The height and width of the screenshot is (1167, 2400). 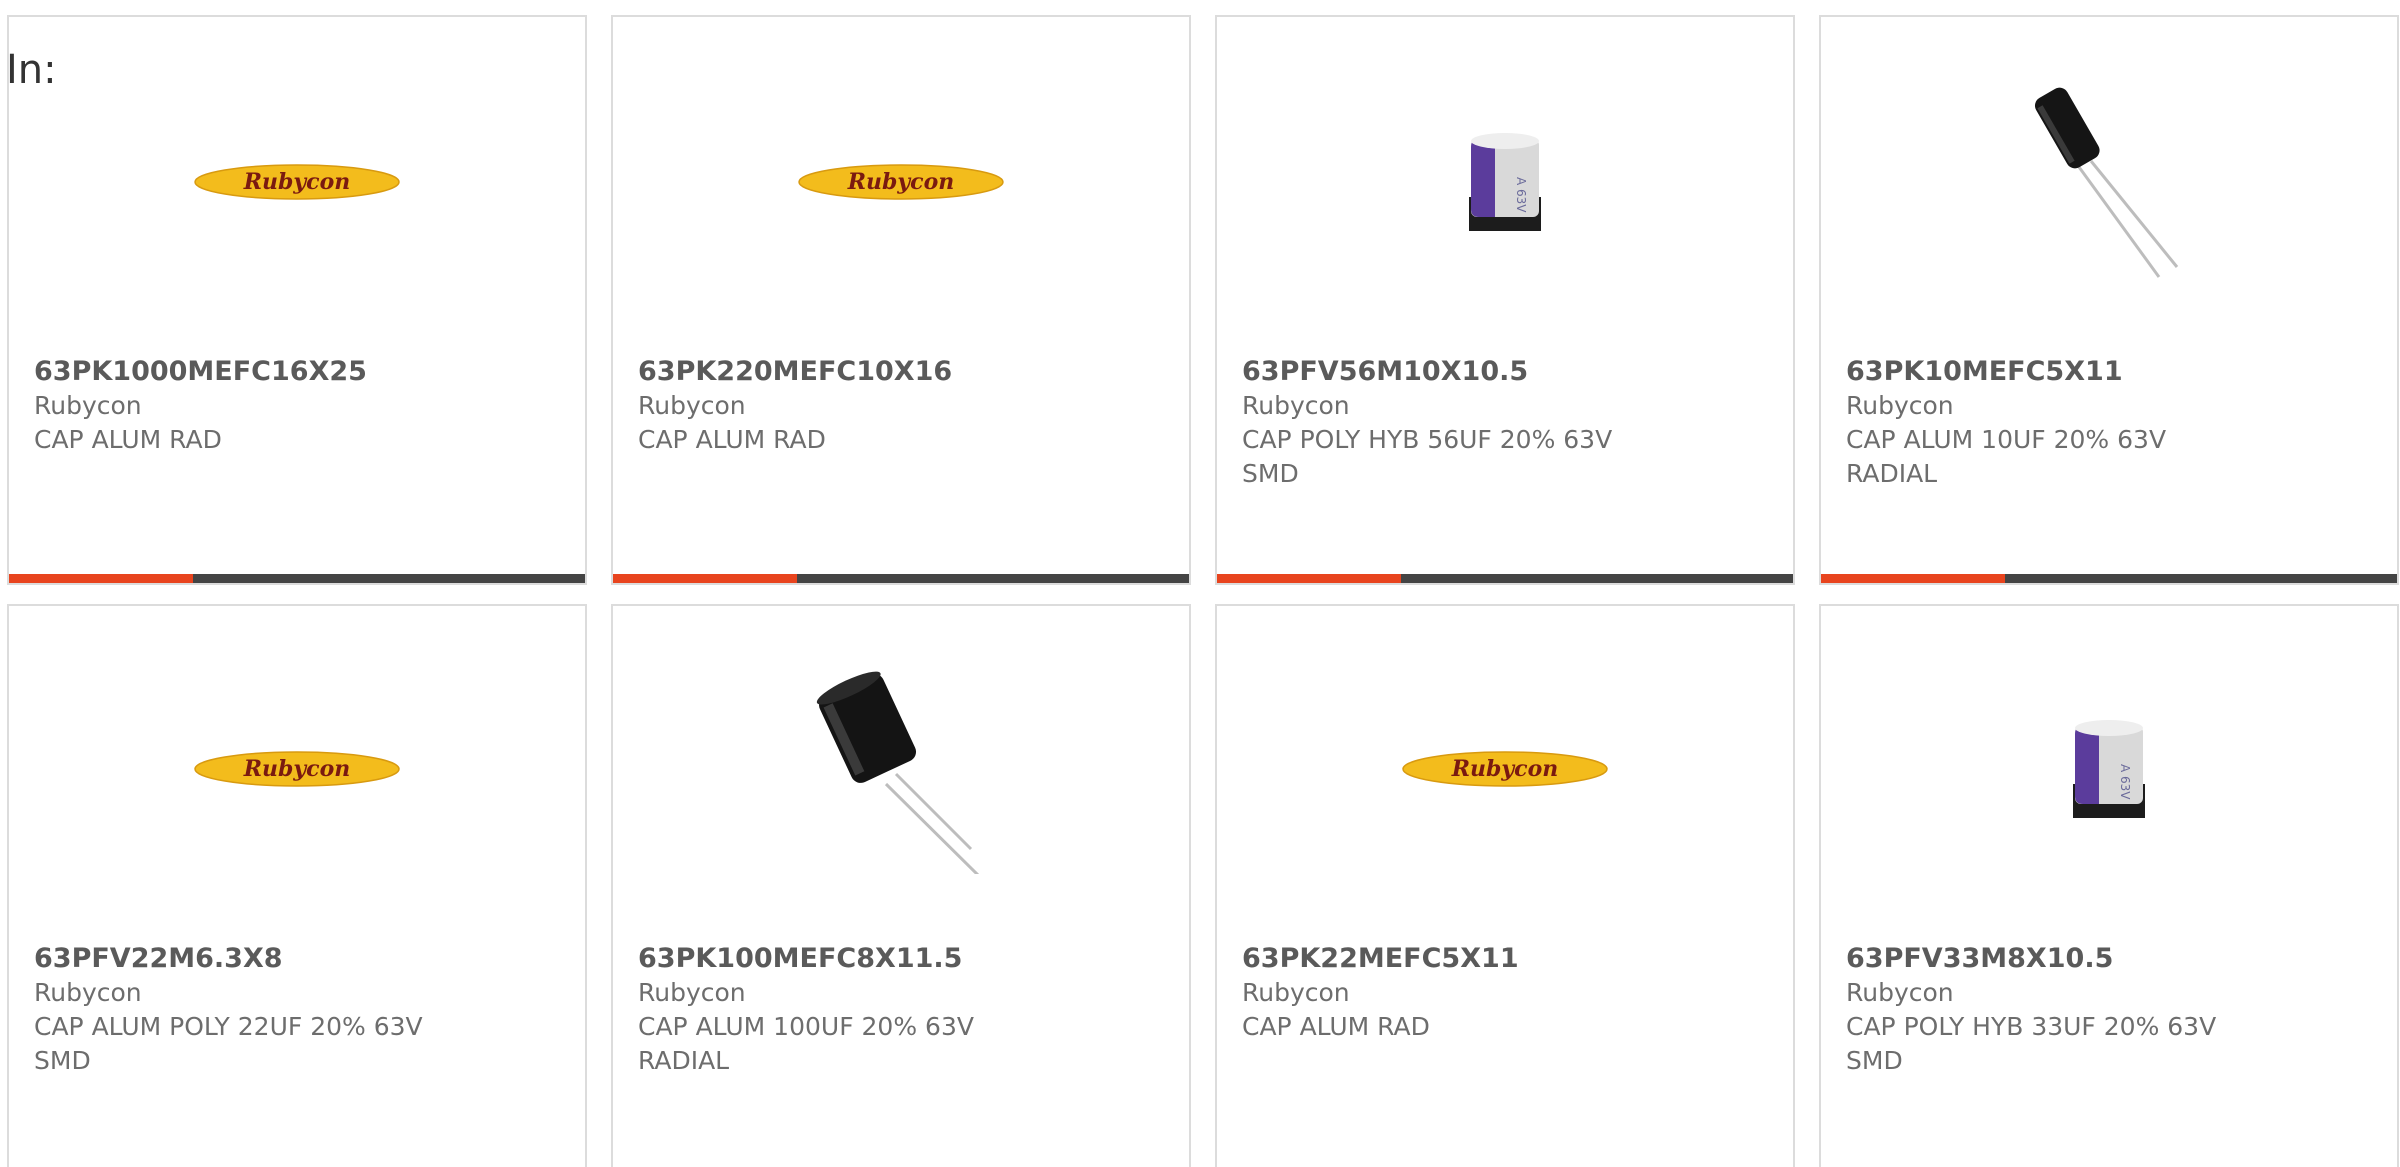 What do you see at coordinates (31, 70) in the screenshot?
I see `filter-in-label: In:` at bounding box center [31, 70].